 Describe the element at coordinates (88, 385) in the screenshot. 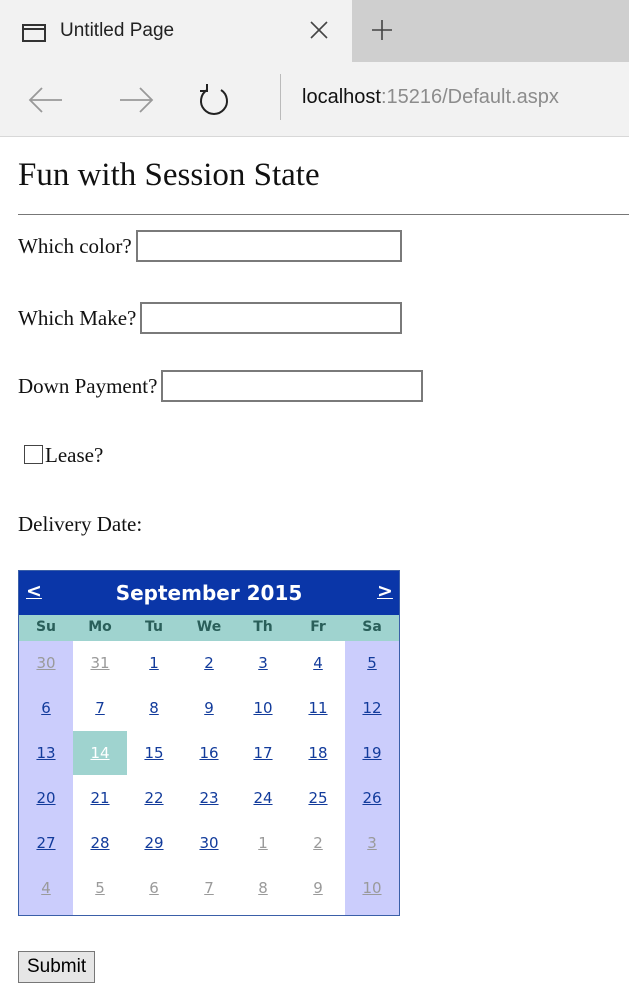

I see `payment-label: Down Payment?` at that location.